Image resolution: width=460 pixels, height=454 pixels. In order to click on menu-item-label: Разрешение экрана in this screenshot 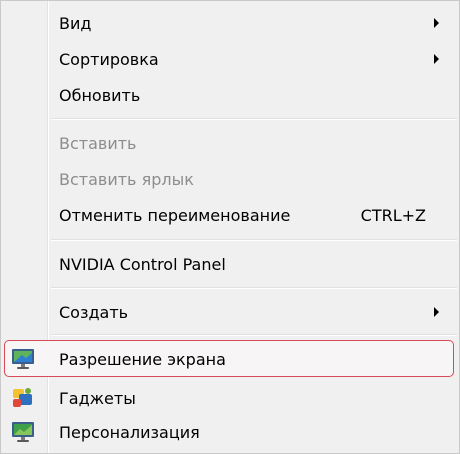, I will do `click(142, 359)`.